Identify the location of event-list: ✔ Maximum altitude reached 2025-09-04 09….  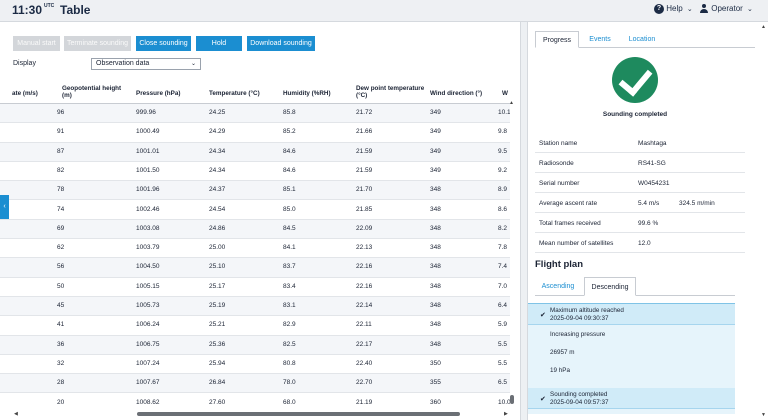
(631, 358).